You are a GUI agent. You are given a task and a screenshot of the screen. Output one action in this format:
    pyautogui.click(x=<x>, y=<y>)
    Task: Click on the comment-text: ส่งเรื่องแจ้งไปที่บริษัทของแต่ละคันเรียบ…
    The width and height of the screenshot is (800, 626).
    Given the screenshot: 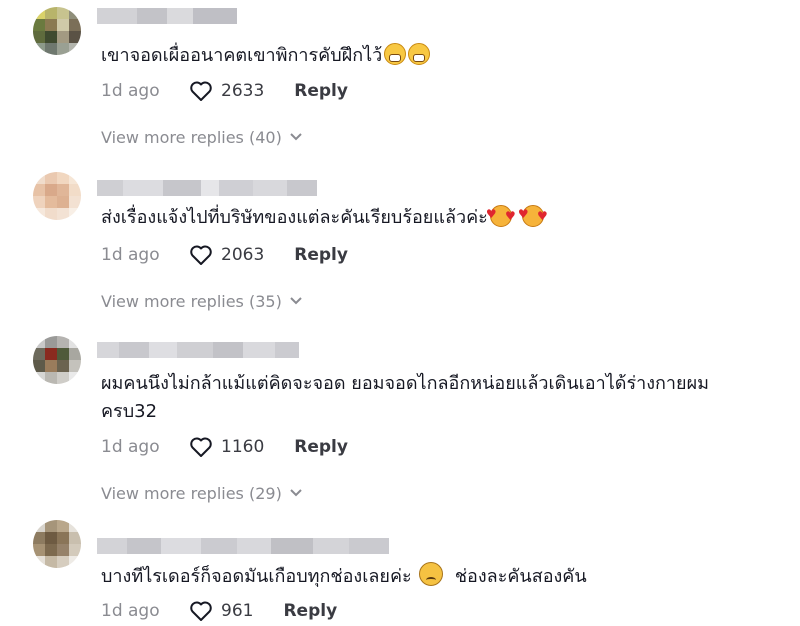 What is the action you would take?
    pyautogui.click(x=441, y=216)
    